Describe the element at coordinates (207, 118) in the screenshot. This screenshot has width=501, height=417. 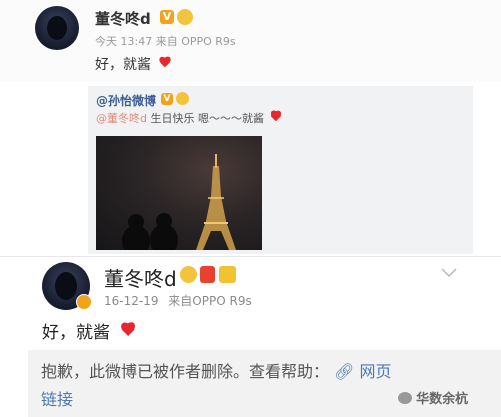
I see `repost-text: 生日快乐 嗯～～～就酱` at that location.